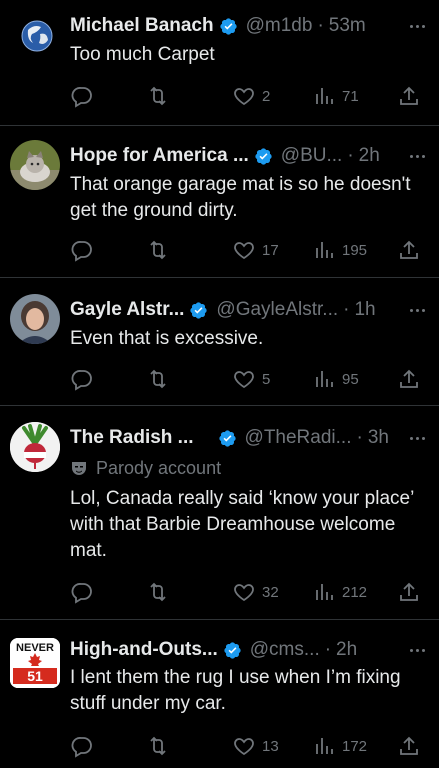 This screenshot has width=439, height=768. I want to click on like-button: 32, so click(255, 592).